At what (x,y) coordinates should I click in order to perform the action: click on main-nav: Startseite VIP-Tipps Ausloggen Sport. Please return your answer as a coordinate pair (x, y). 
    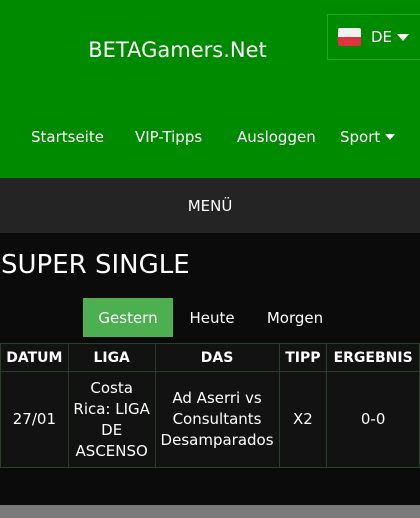
    Looking at the image, I should click on (210, 139).